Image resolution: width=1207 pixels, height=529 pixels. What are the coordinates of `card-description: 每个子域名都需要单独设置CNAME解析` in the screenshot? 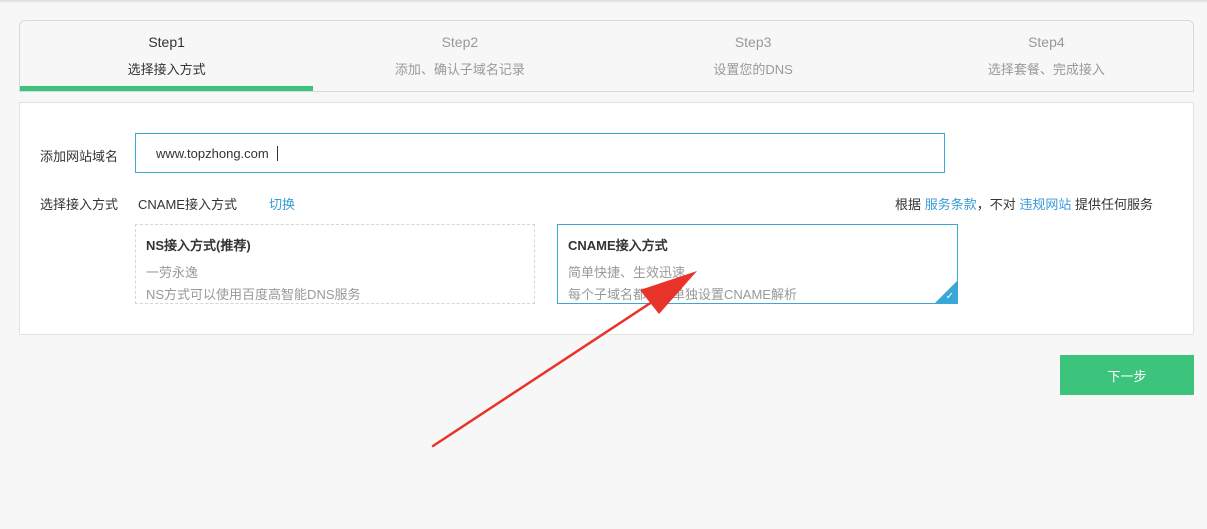 It's located at (682, 294).